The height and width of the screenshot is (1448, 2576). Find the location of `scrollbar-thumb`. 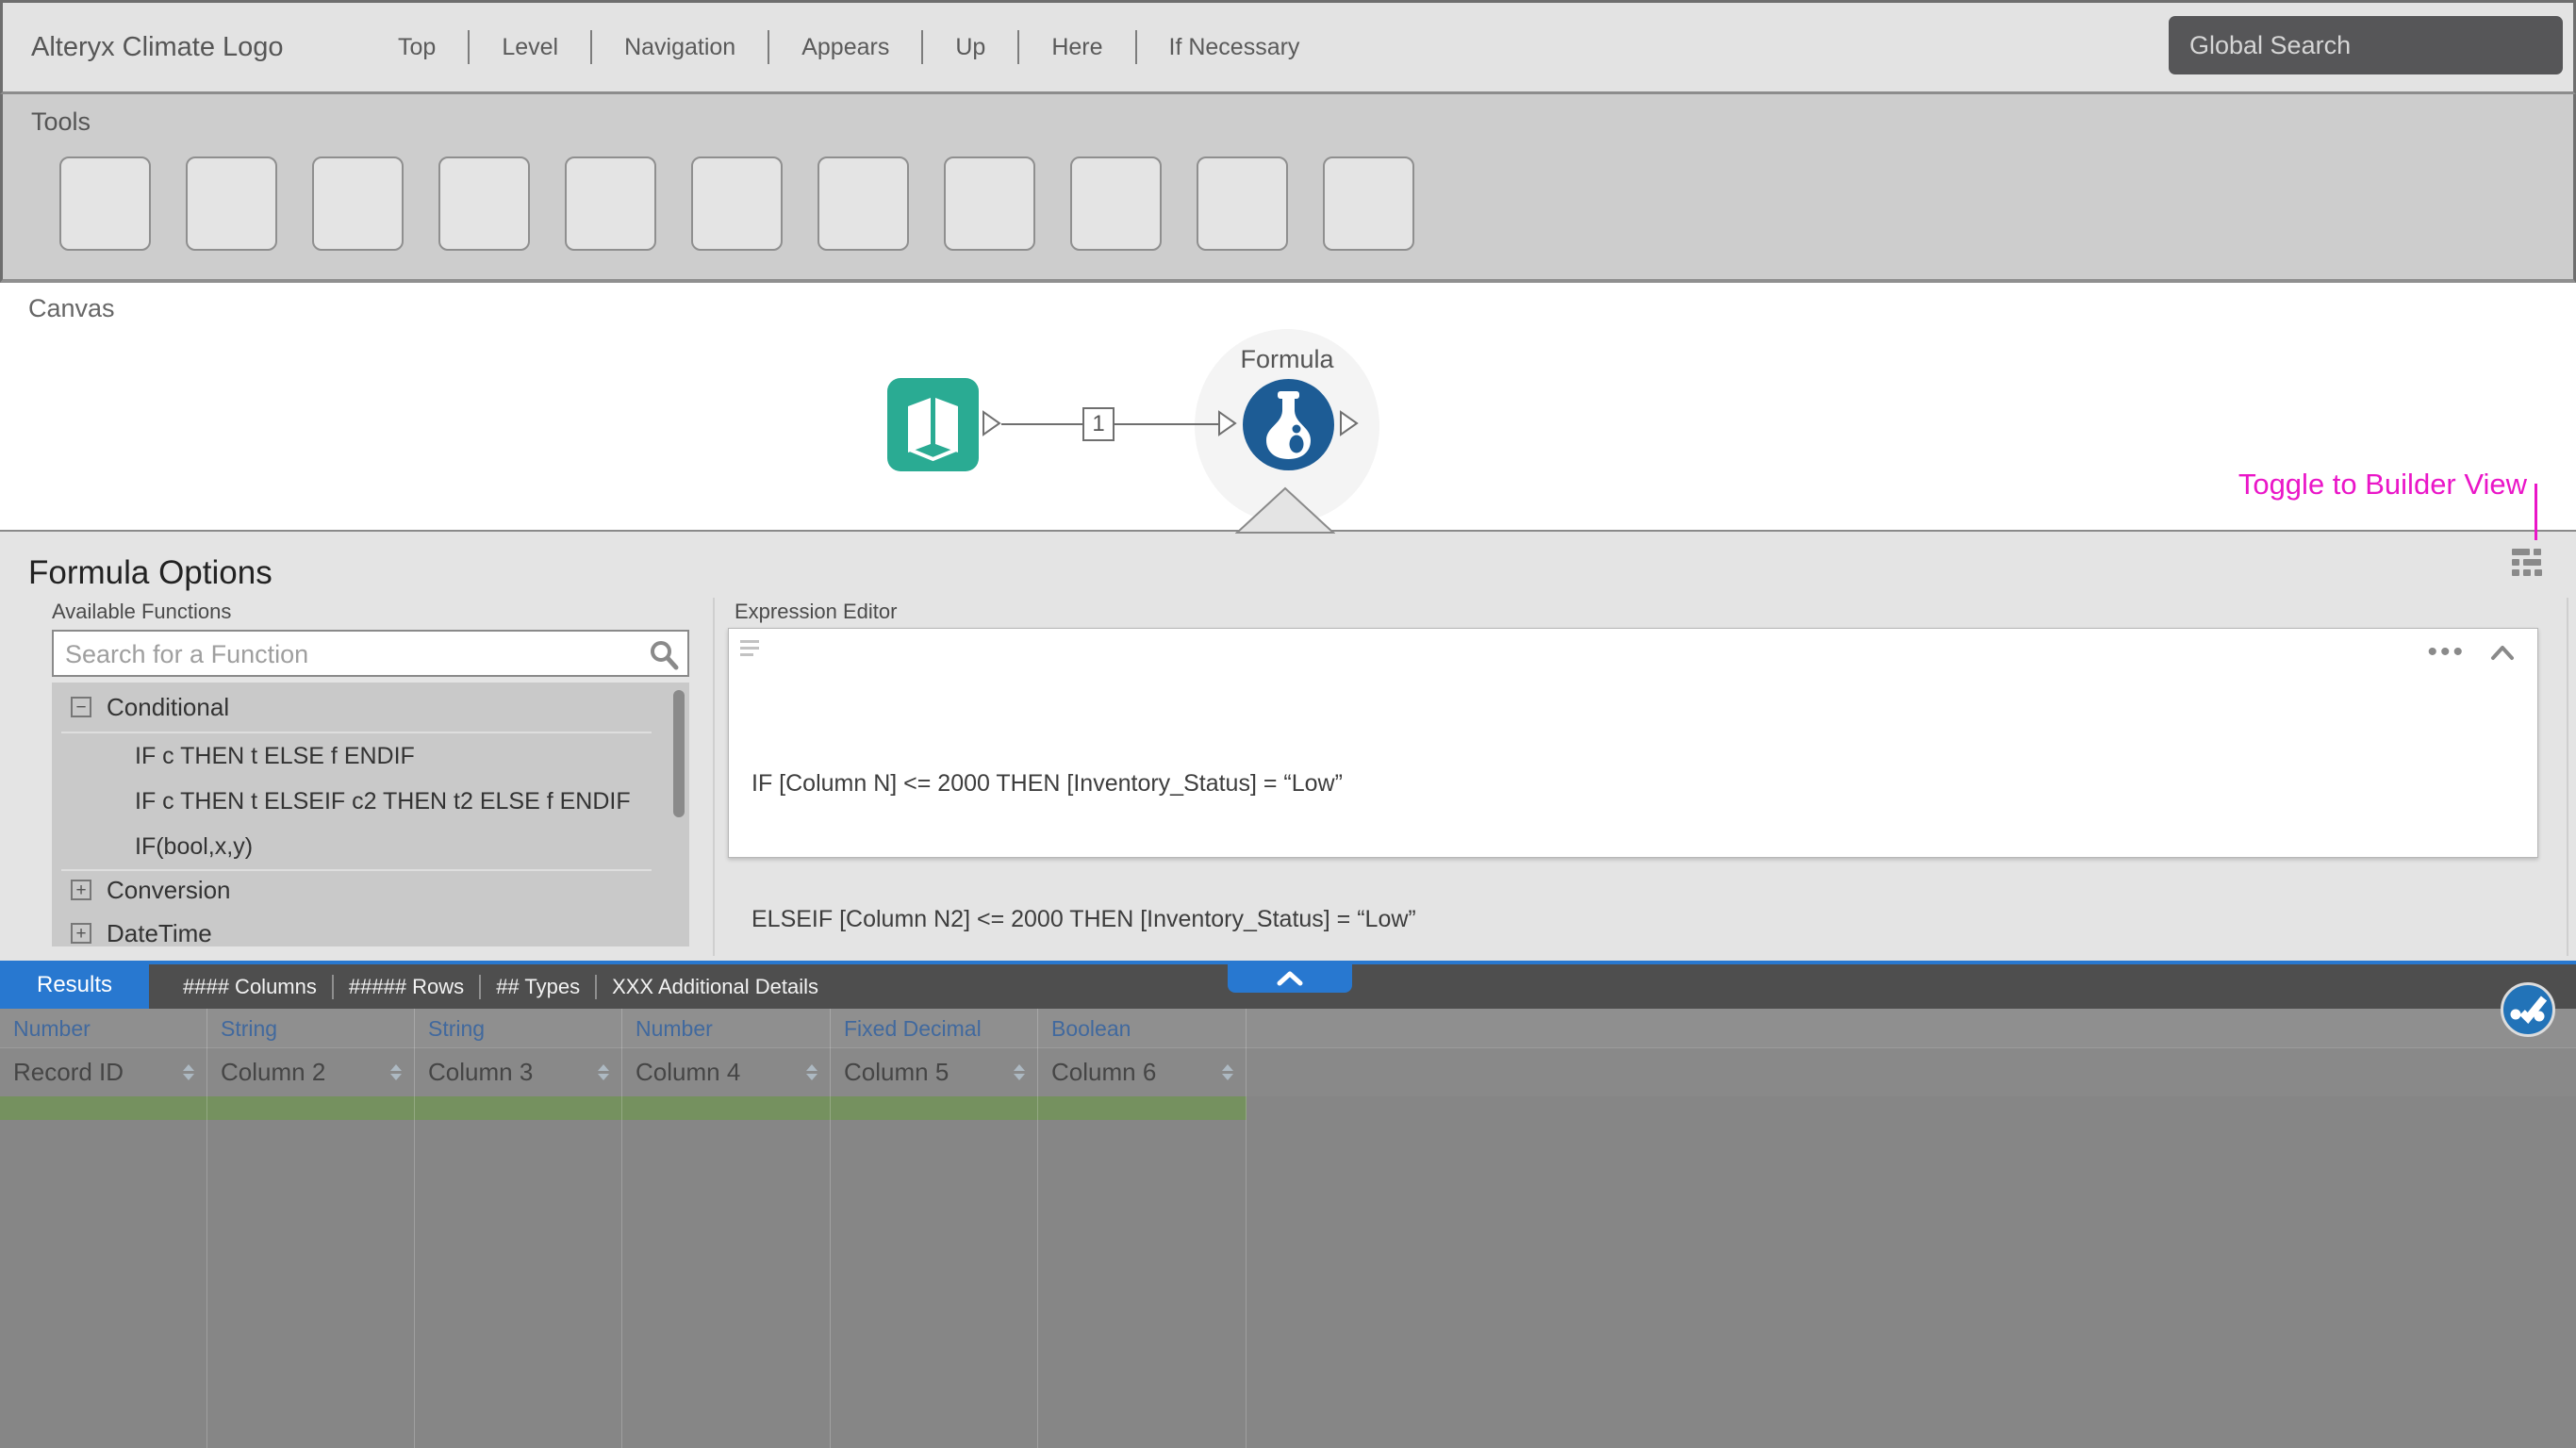

scrollbar-thumb is located at coordinates (679, 753).